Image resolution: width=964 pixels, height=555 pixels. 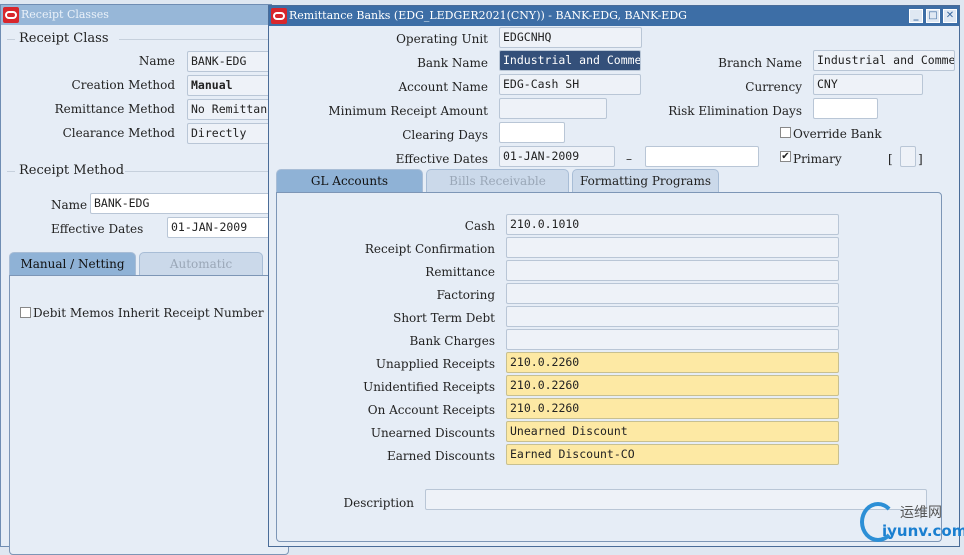 What do you see at coordinates (349, 181) in the screenshot?
I see `tab-gl-accounts: GL Accounts` at bounding box center [349, 181].